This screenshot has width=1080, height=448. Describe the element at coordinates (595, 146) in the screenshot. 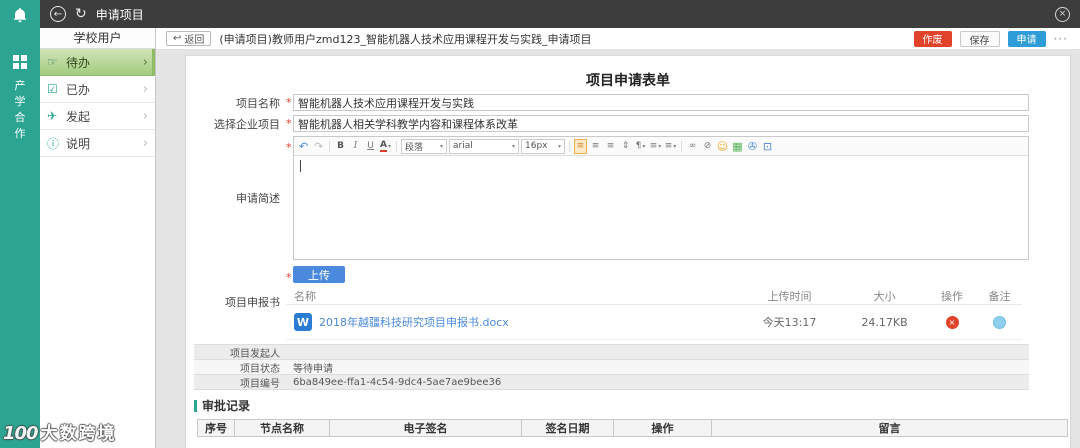

I see `align-center-icon: ≡` at that location.